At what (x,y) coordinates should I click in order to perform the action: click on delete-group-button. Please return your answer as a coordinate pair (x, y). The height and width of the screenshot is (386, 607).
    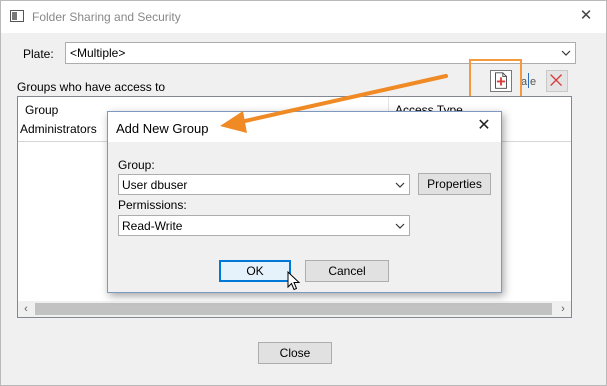
    Looking at the image, I should click on (557, 81).